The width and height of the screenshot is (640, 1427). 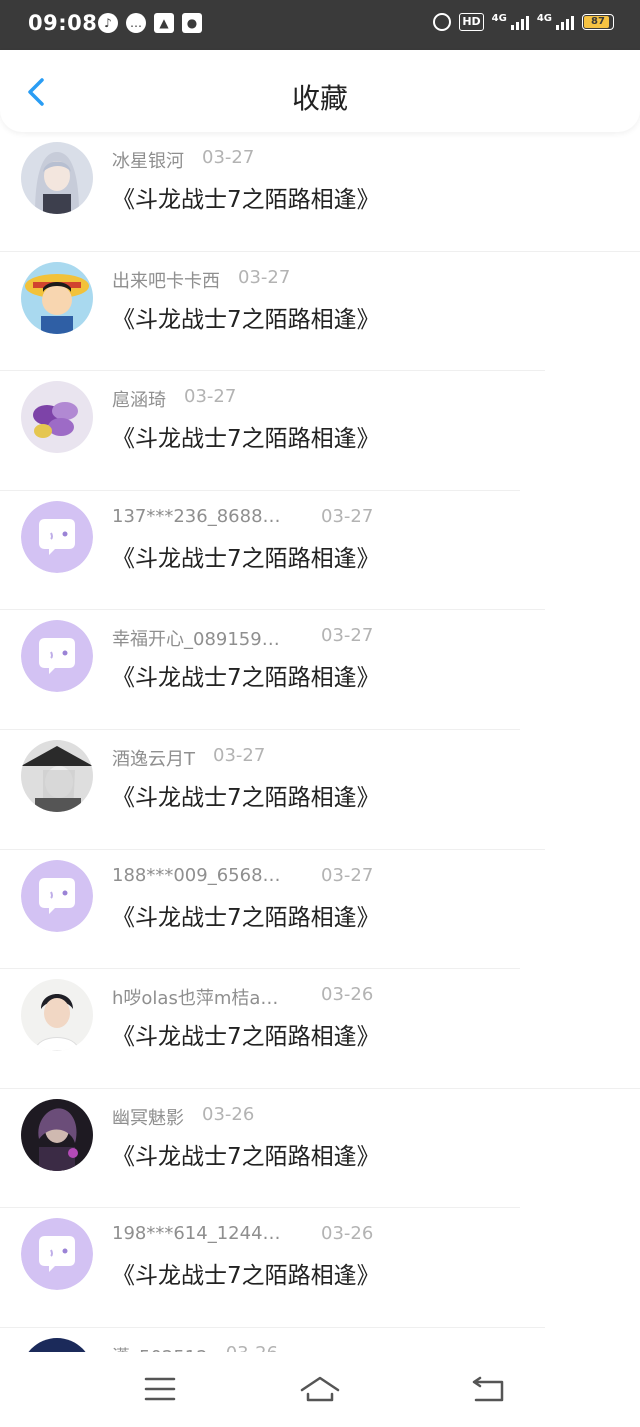 What do you see at coordinates (174, 399) in the screenshot?
I see `item-meta: 扈涵琦 03-27` at bounding box center [174, 399].